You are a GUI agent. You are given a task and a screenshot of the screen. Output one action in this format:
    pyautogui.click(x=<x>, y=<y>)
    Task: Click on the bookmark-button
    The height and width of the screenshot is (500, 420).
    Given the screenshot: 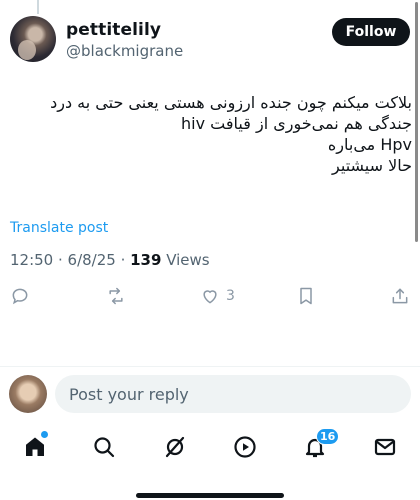 What is the action you would take?
    pyautogui.click(x=306, y=296)
    